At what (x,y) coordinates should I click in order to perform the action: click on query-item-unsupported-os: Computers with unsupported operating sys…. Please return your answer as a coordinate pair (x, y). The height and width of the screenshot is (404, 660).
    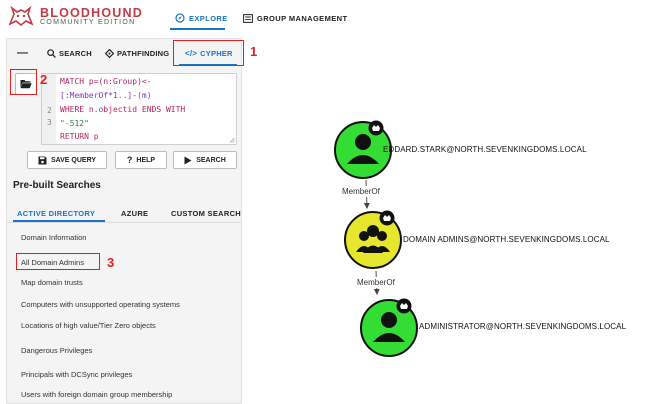
    Looking at the image, I should click on (100, 304).